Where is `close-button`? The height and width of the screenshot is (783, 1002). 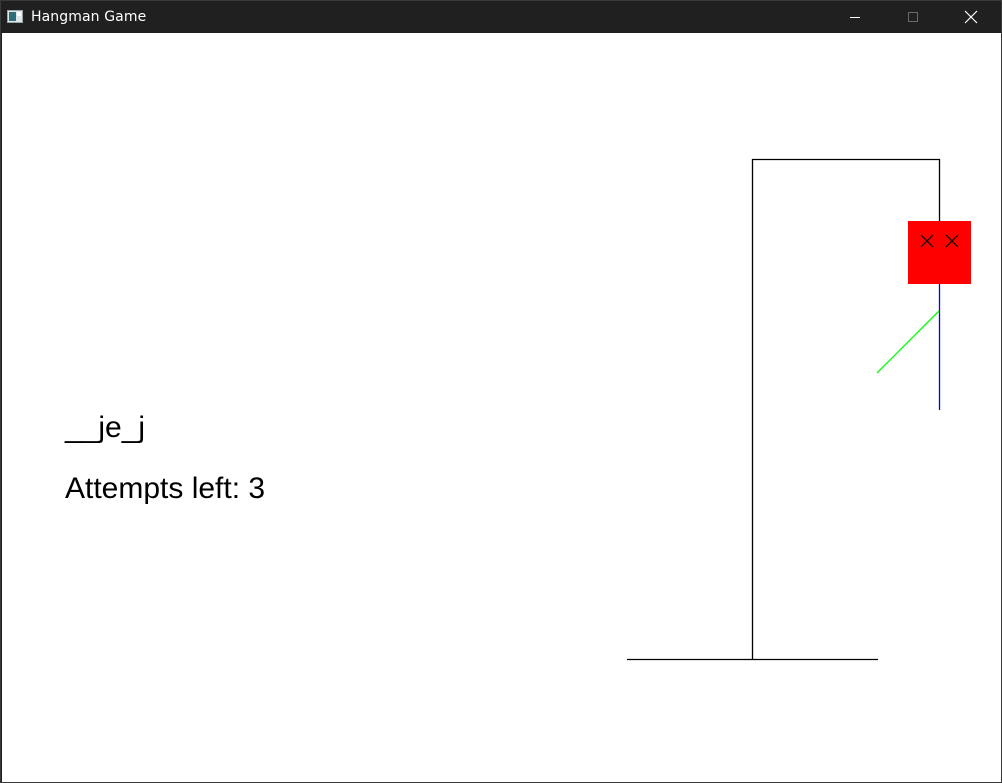 close-button is located at coordinates (971, 17).